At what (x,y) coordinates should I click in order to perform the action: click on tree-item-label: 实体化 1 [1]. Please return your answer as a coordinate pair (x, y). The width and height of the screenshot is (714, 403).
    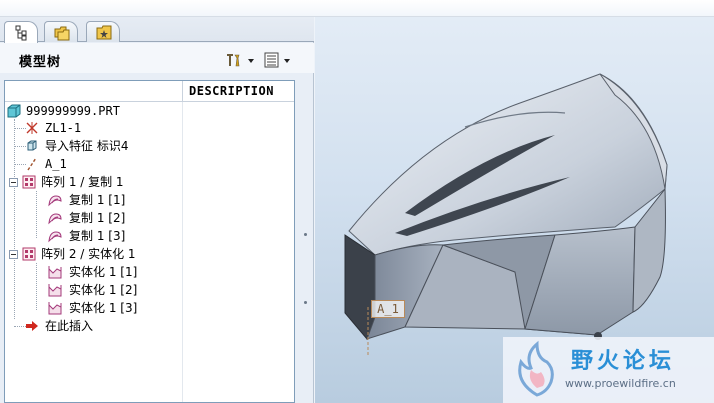
    Looking at the image, I should click on (103, 272).